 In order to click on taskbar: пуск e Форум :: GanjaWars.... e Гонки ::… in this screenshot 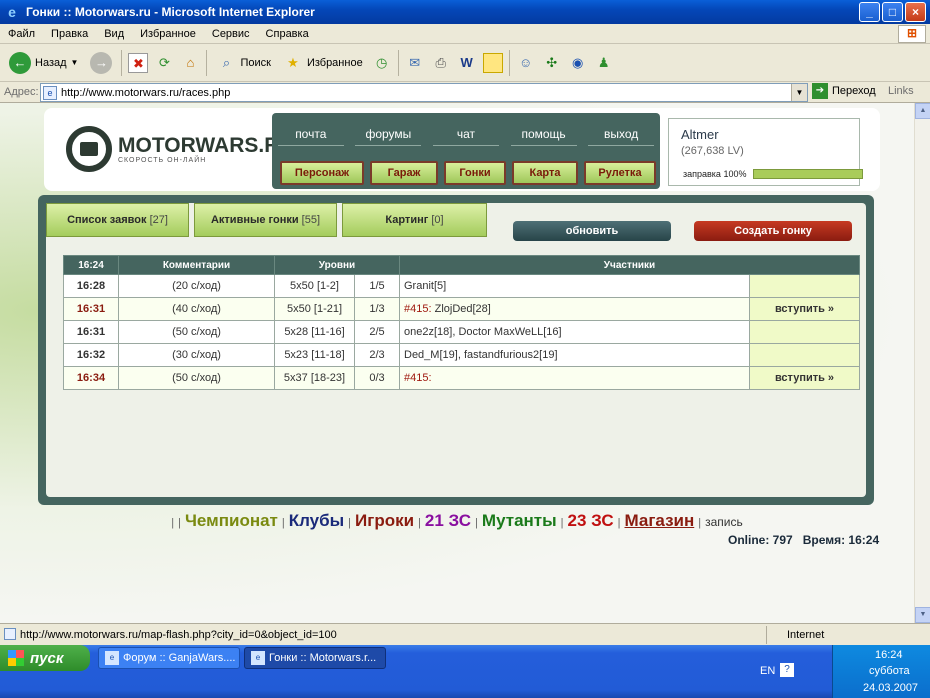, I will do `click(465, 671)`.